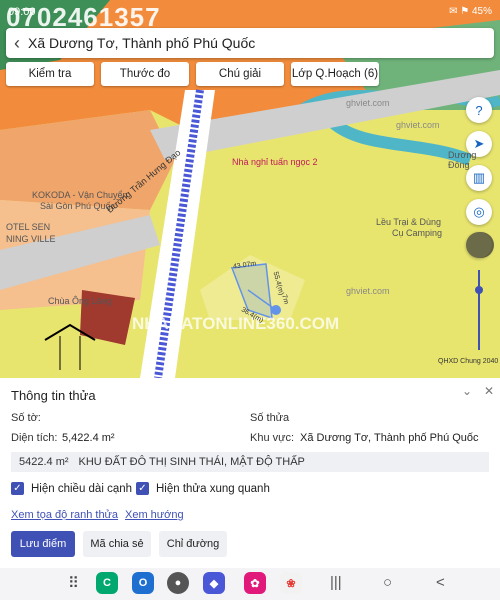 Image resolution: width=500 pixels, height=600 pixels. Describe the element at coordinates (78, 206) in the screenshot. I see `map-label-saigon: Sài Gòn Phú Quốc` at that location.